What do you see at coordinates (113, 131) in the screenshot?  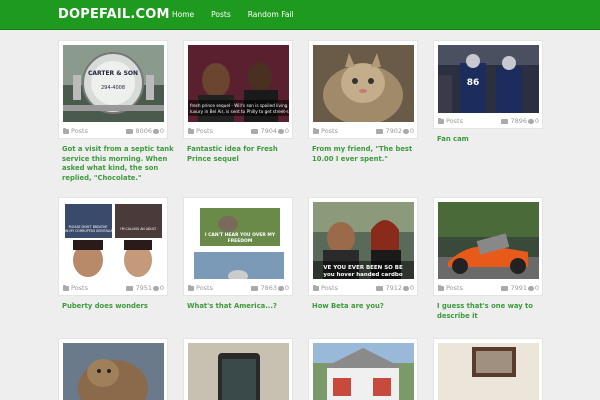 I see `post-meta: Posts 8006 0` at bounding box center [113, 131].